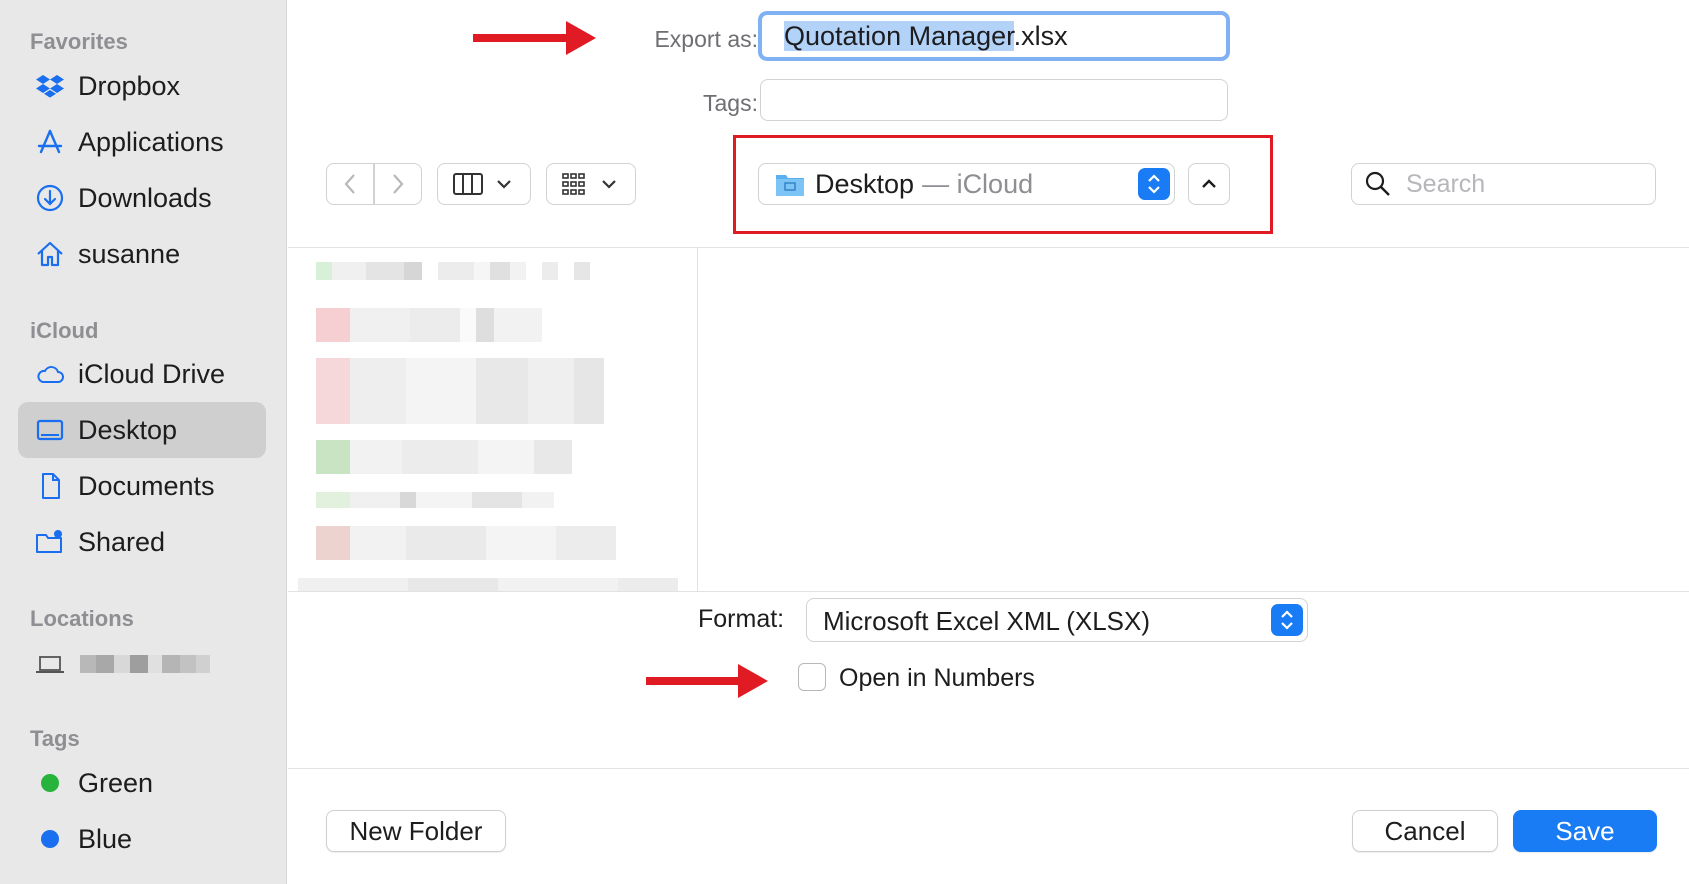 The image size is (1689, 884). I want to click on sidebar-item-applications: Applications, so click(142, 142).